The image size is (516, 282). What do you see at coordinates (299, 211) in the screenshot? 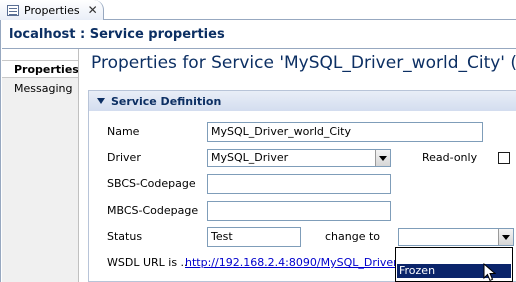
I see `mbcs-codepage-field` at bounding box center [299, 211].